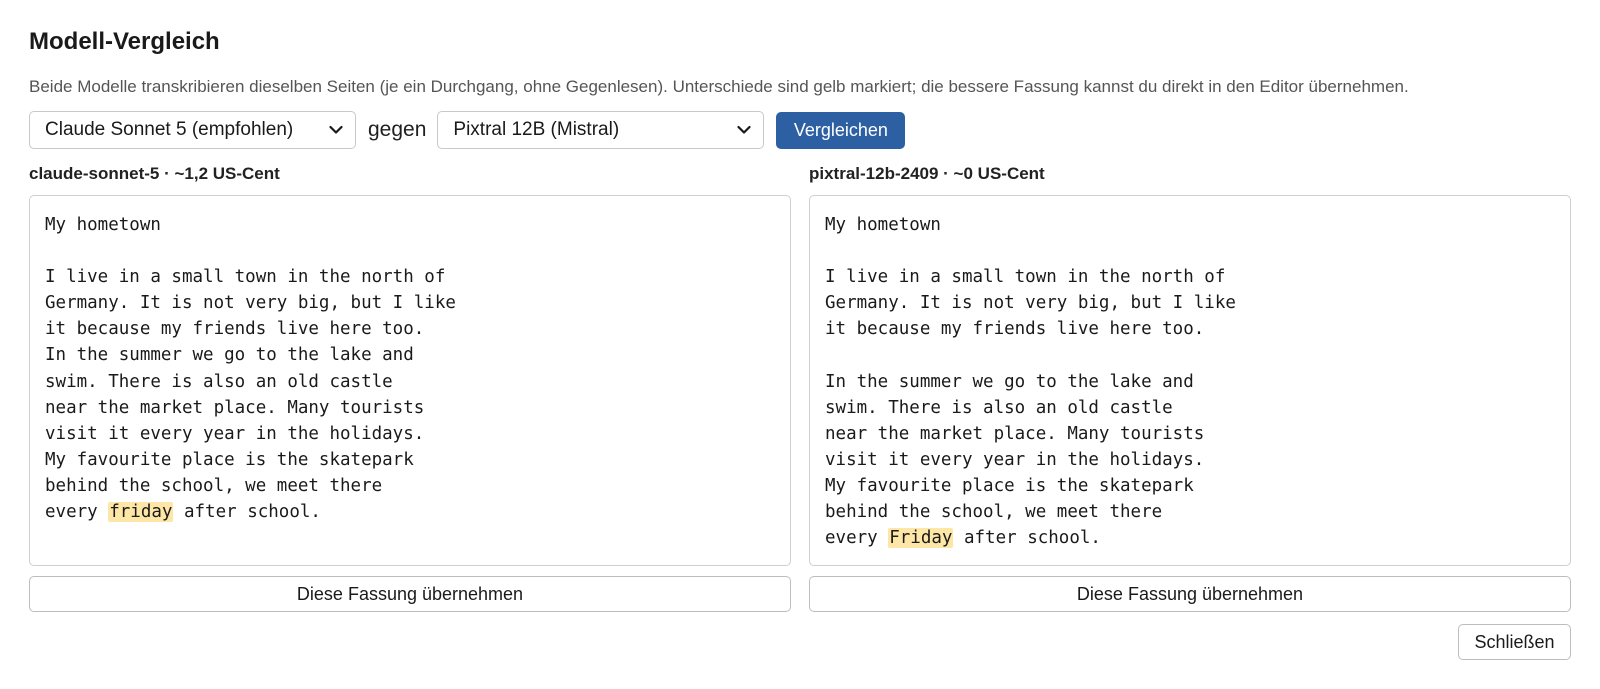 The image size is (1600, 689). What do you see at coordinates (841, 130) in the screenshot?
I see `compare-button: Vergleichen` at bounding box center [841, 130].